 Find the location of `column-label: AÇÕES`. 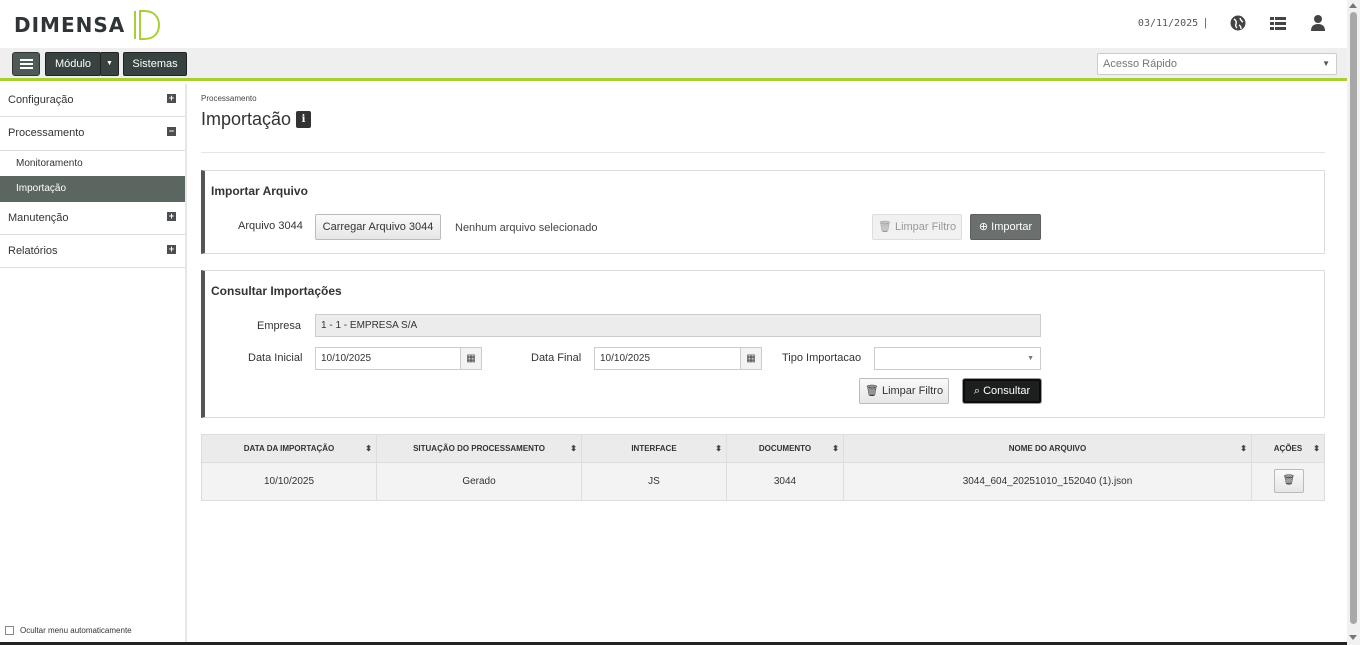

column-label: AÇÕES is located at coordinates (1288, 448).